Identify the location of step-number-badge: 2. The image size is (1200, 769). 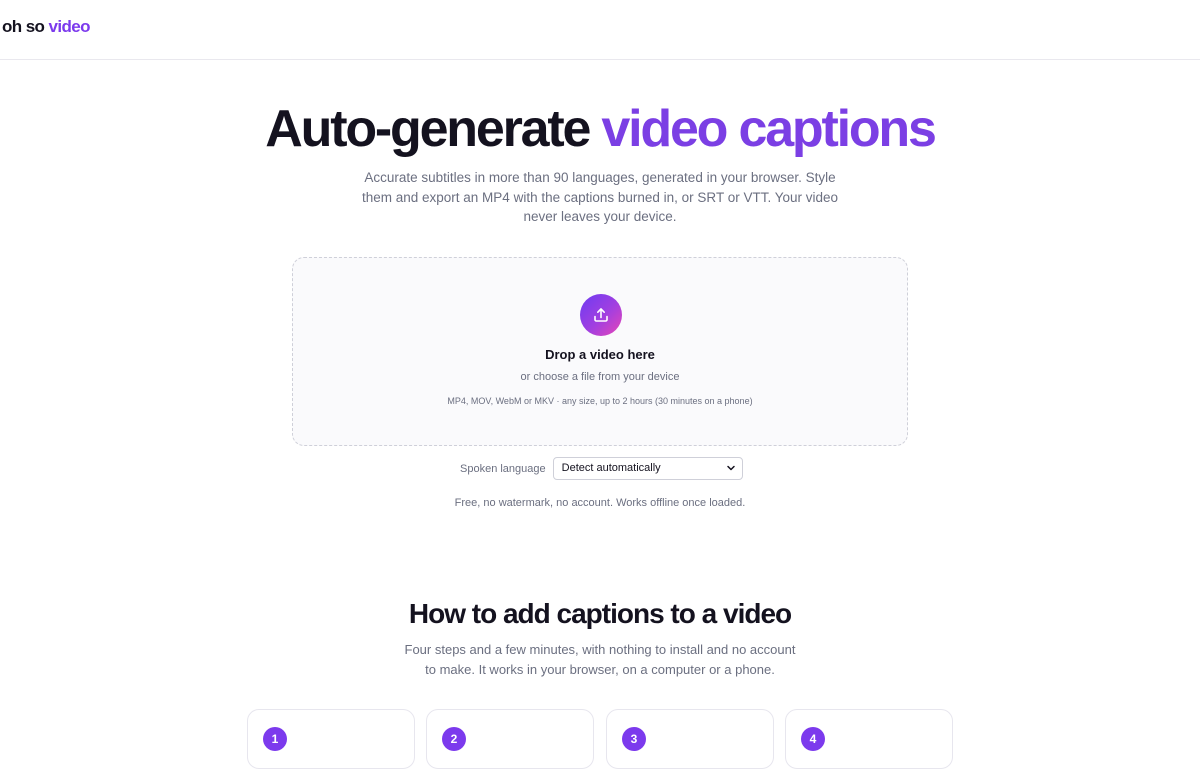
(454, 739).